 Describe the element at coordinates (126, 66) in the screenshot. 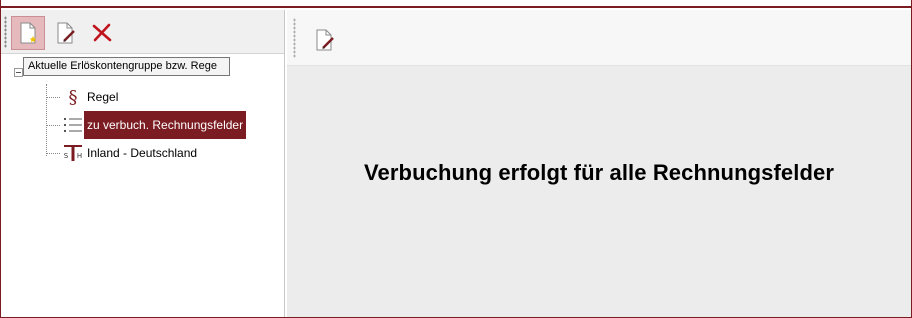

I see `tooltip: Aktuelle Erlöskontengruppe bzw. Rege` at that location.